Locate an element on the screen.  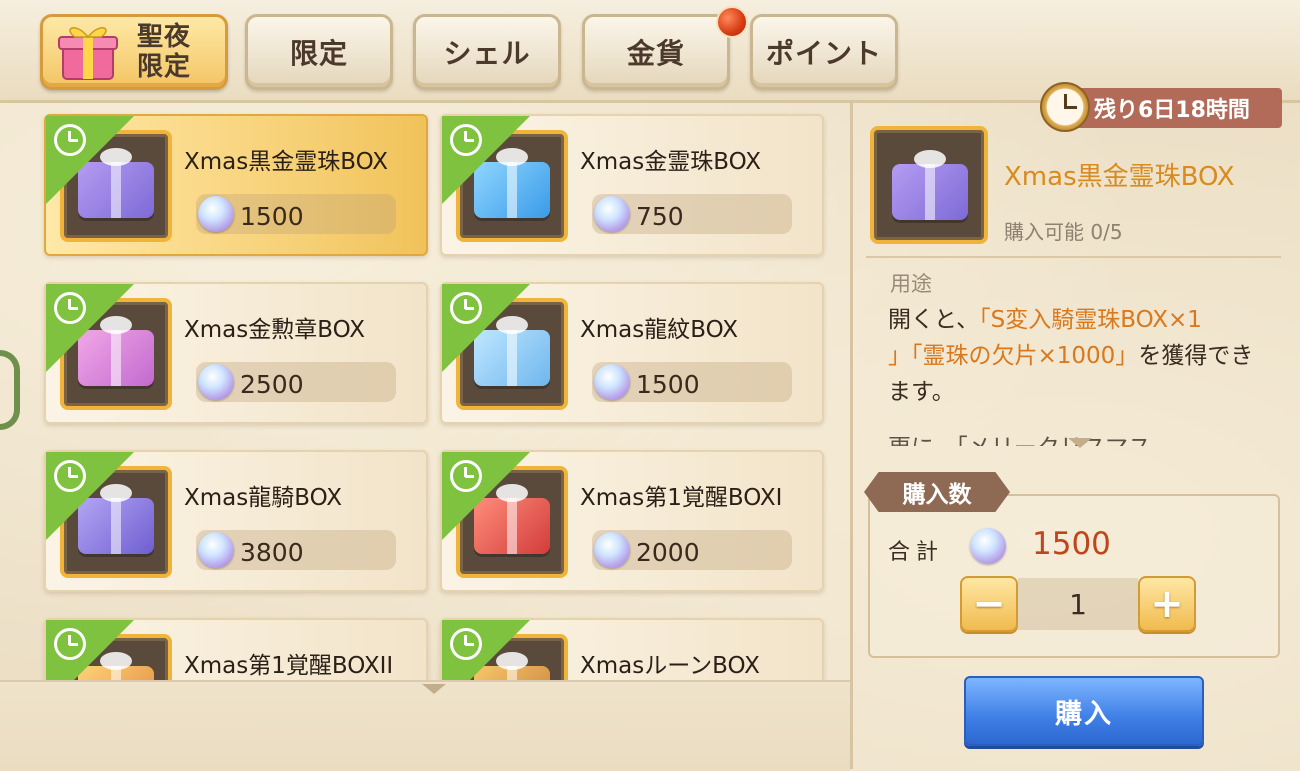
quantity-panel is located at coordinates (1074, 576).